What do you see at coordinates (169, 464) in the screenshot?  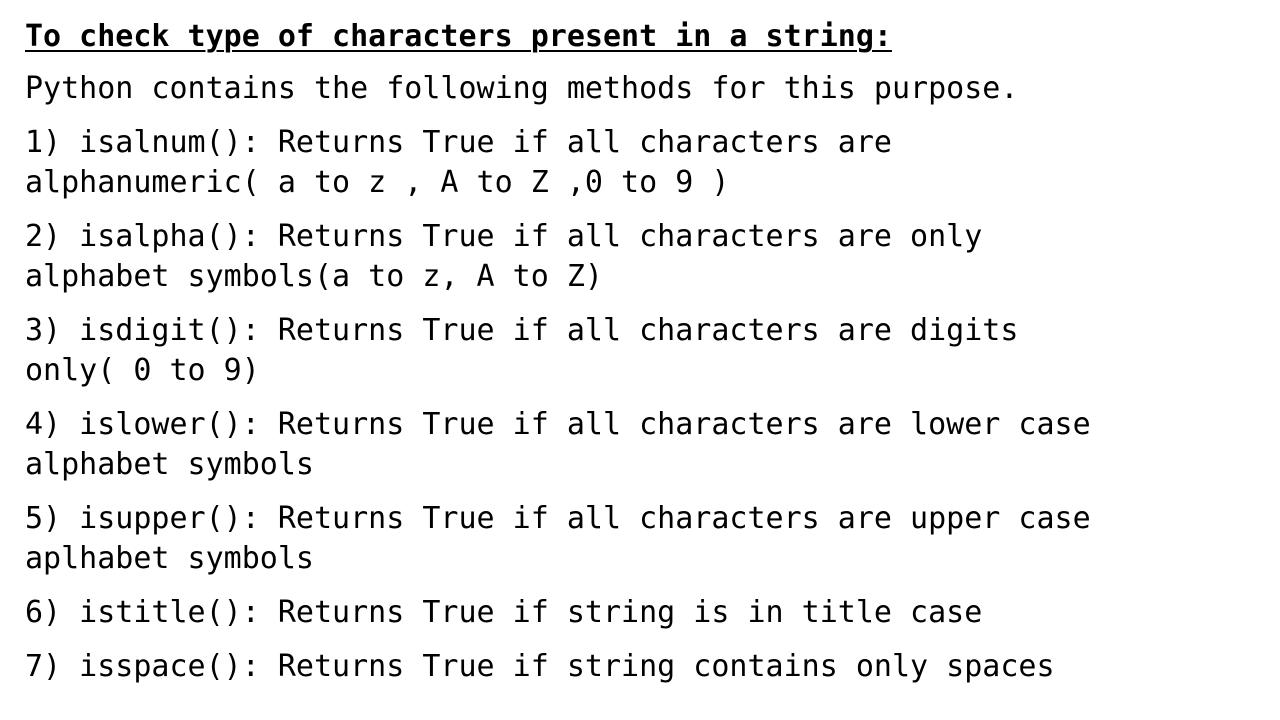 I see `method-description-continued: alphabet symbols` at bounding box center [169, 464].